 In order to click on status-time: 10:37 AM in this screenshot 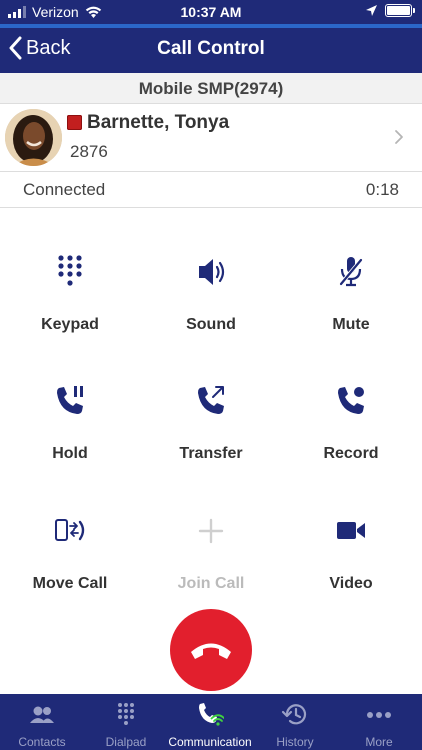, I will do `click(211, 12)`.